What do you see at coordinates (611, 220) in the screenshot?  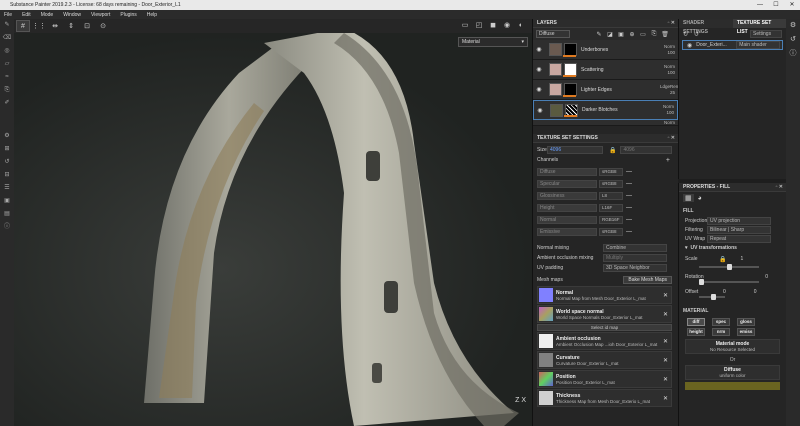 I see `channel-format-dropdown: RGB16F` at bounding box center [611, 220].